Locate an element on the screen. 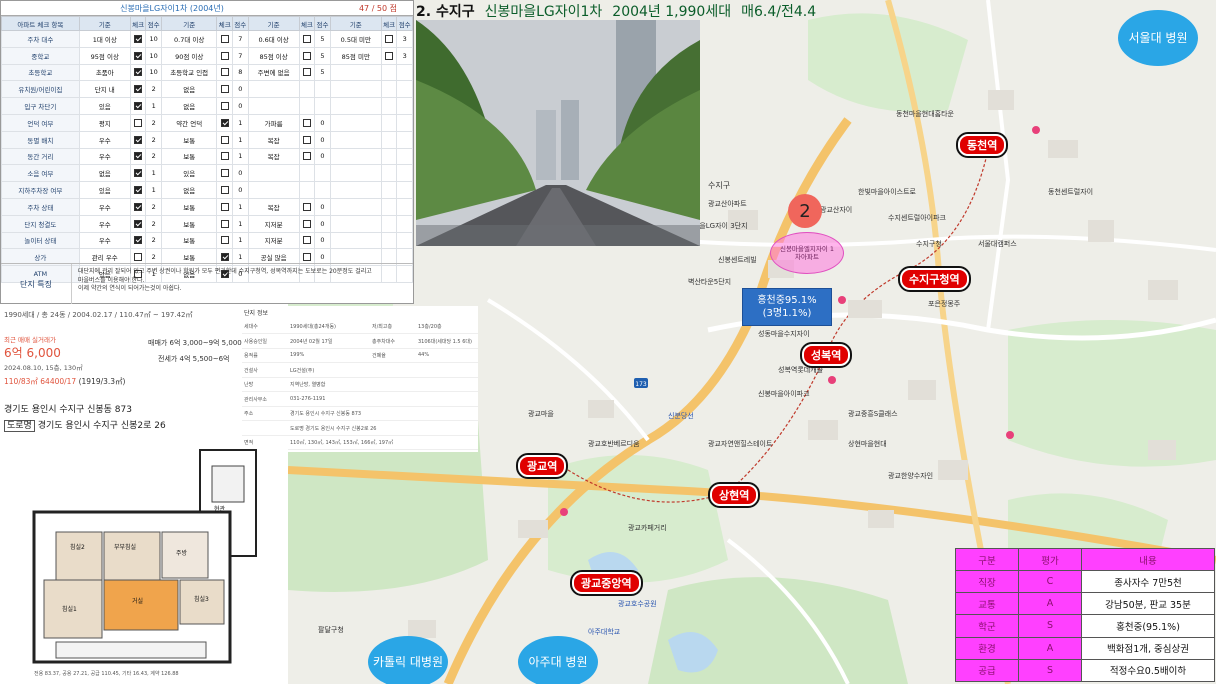 This screenshot has width=1216, height=688. station-suji-gucheong: 수지구청역 is located at coordinates (934, 279).